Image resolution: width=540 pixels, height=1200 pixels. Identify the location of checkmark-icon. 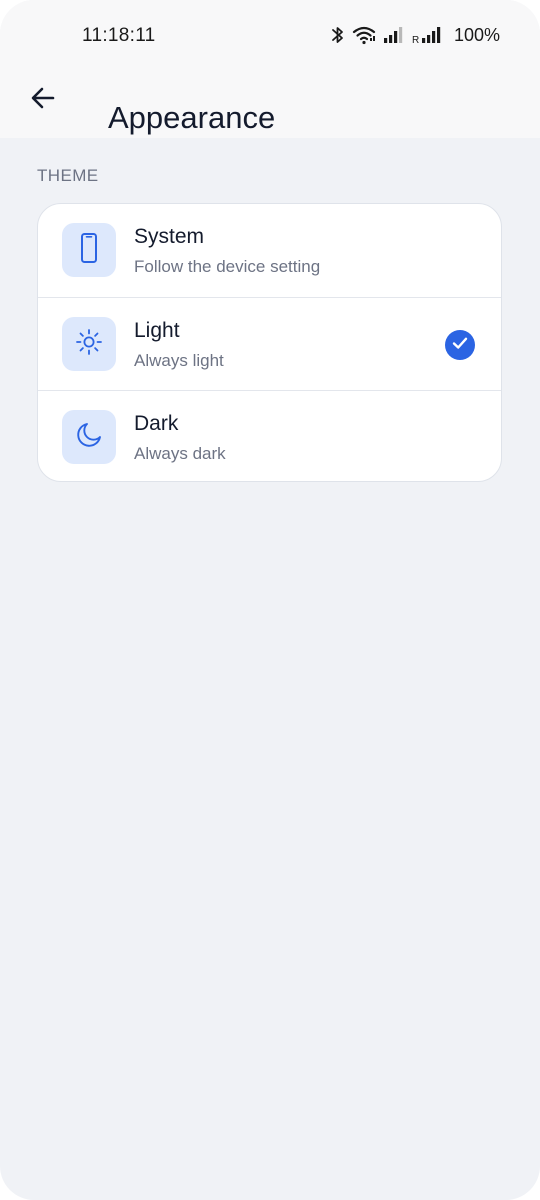
(460, 345).